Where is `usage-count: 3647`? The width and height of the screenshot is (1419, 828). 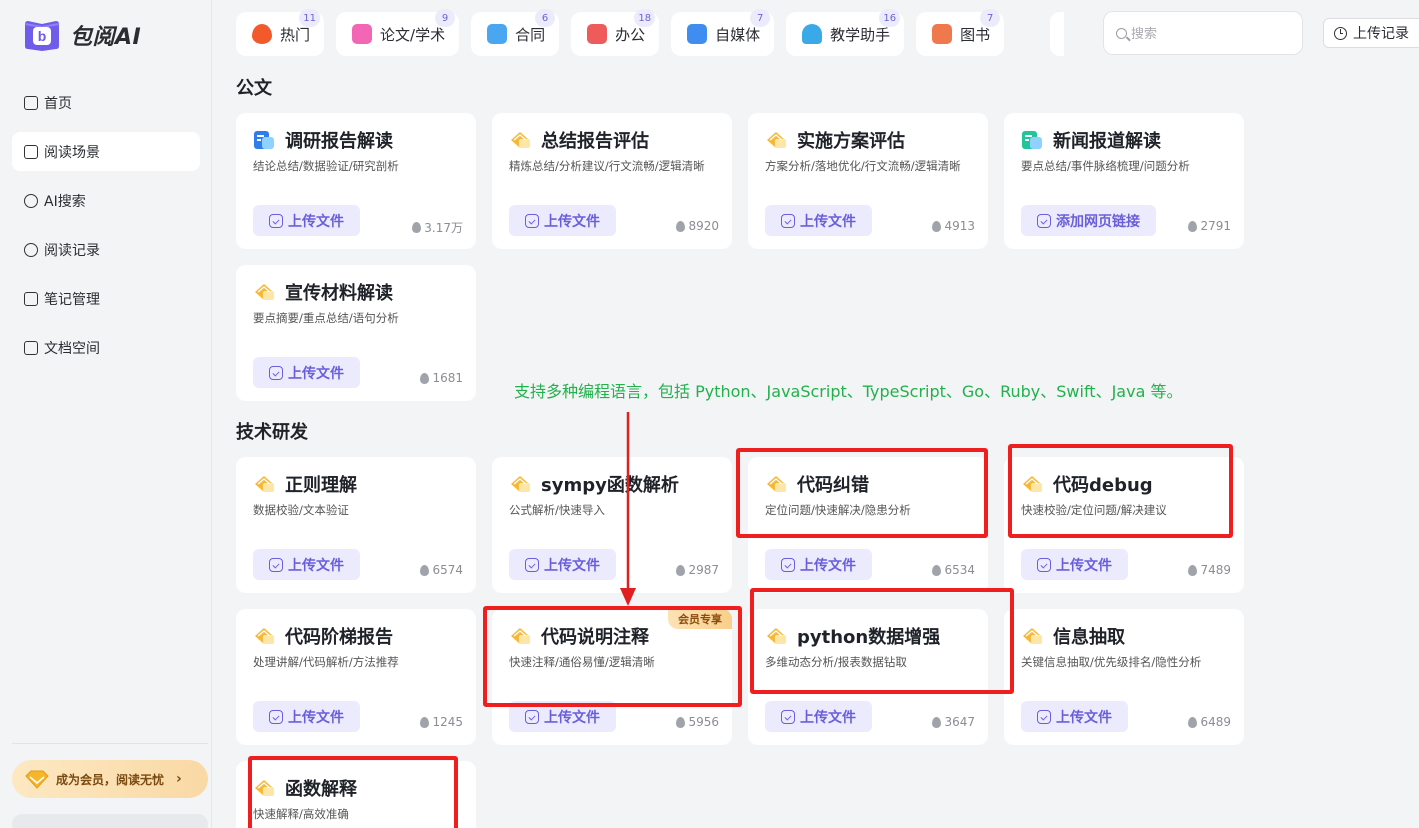 usage-count: 3647 is located at coordinates (953, 722).